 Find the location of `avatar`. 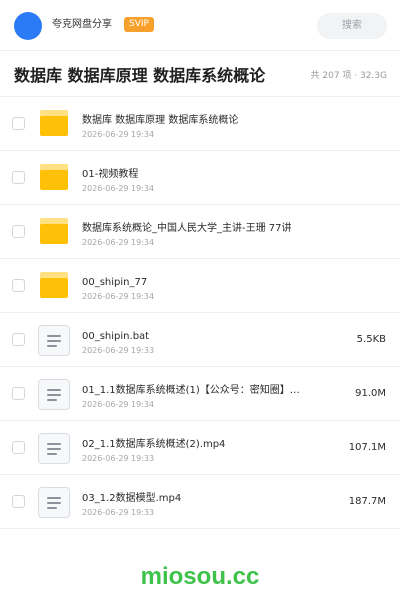

avatar is located at coordinates (28, 26).